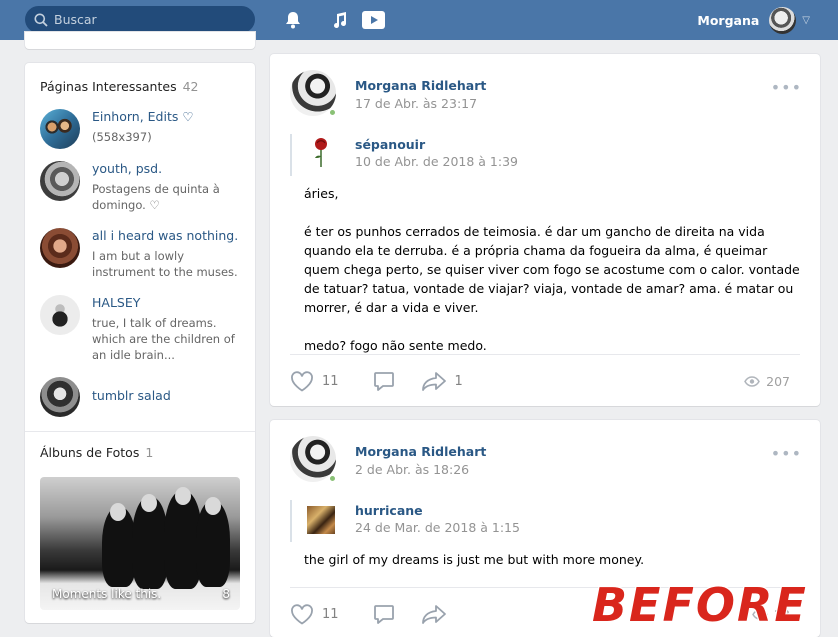 This screenshot has width=838, height=637. What do you see at coordinates (728, 20) in the screenshot?
I see `user-name: Morgana` at bounding box center [728, 20].